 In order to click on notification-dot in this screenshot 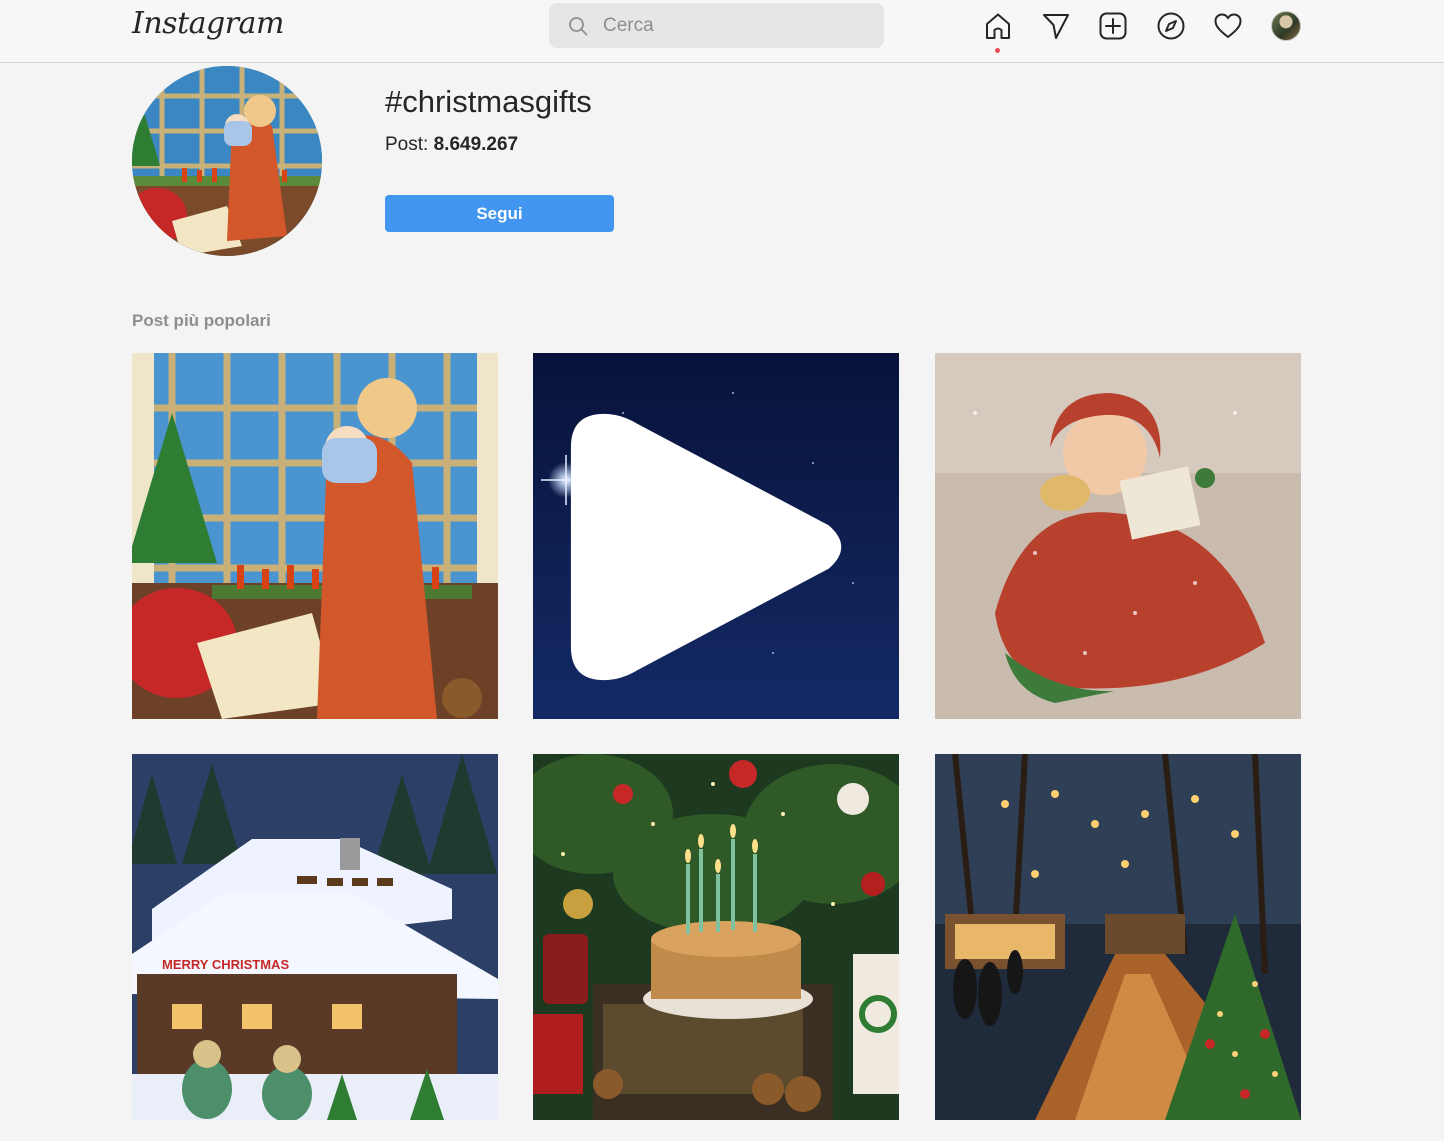, I will do `click(997, 50)`.